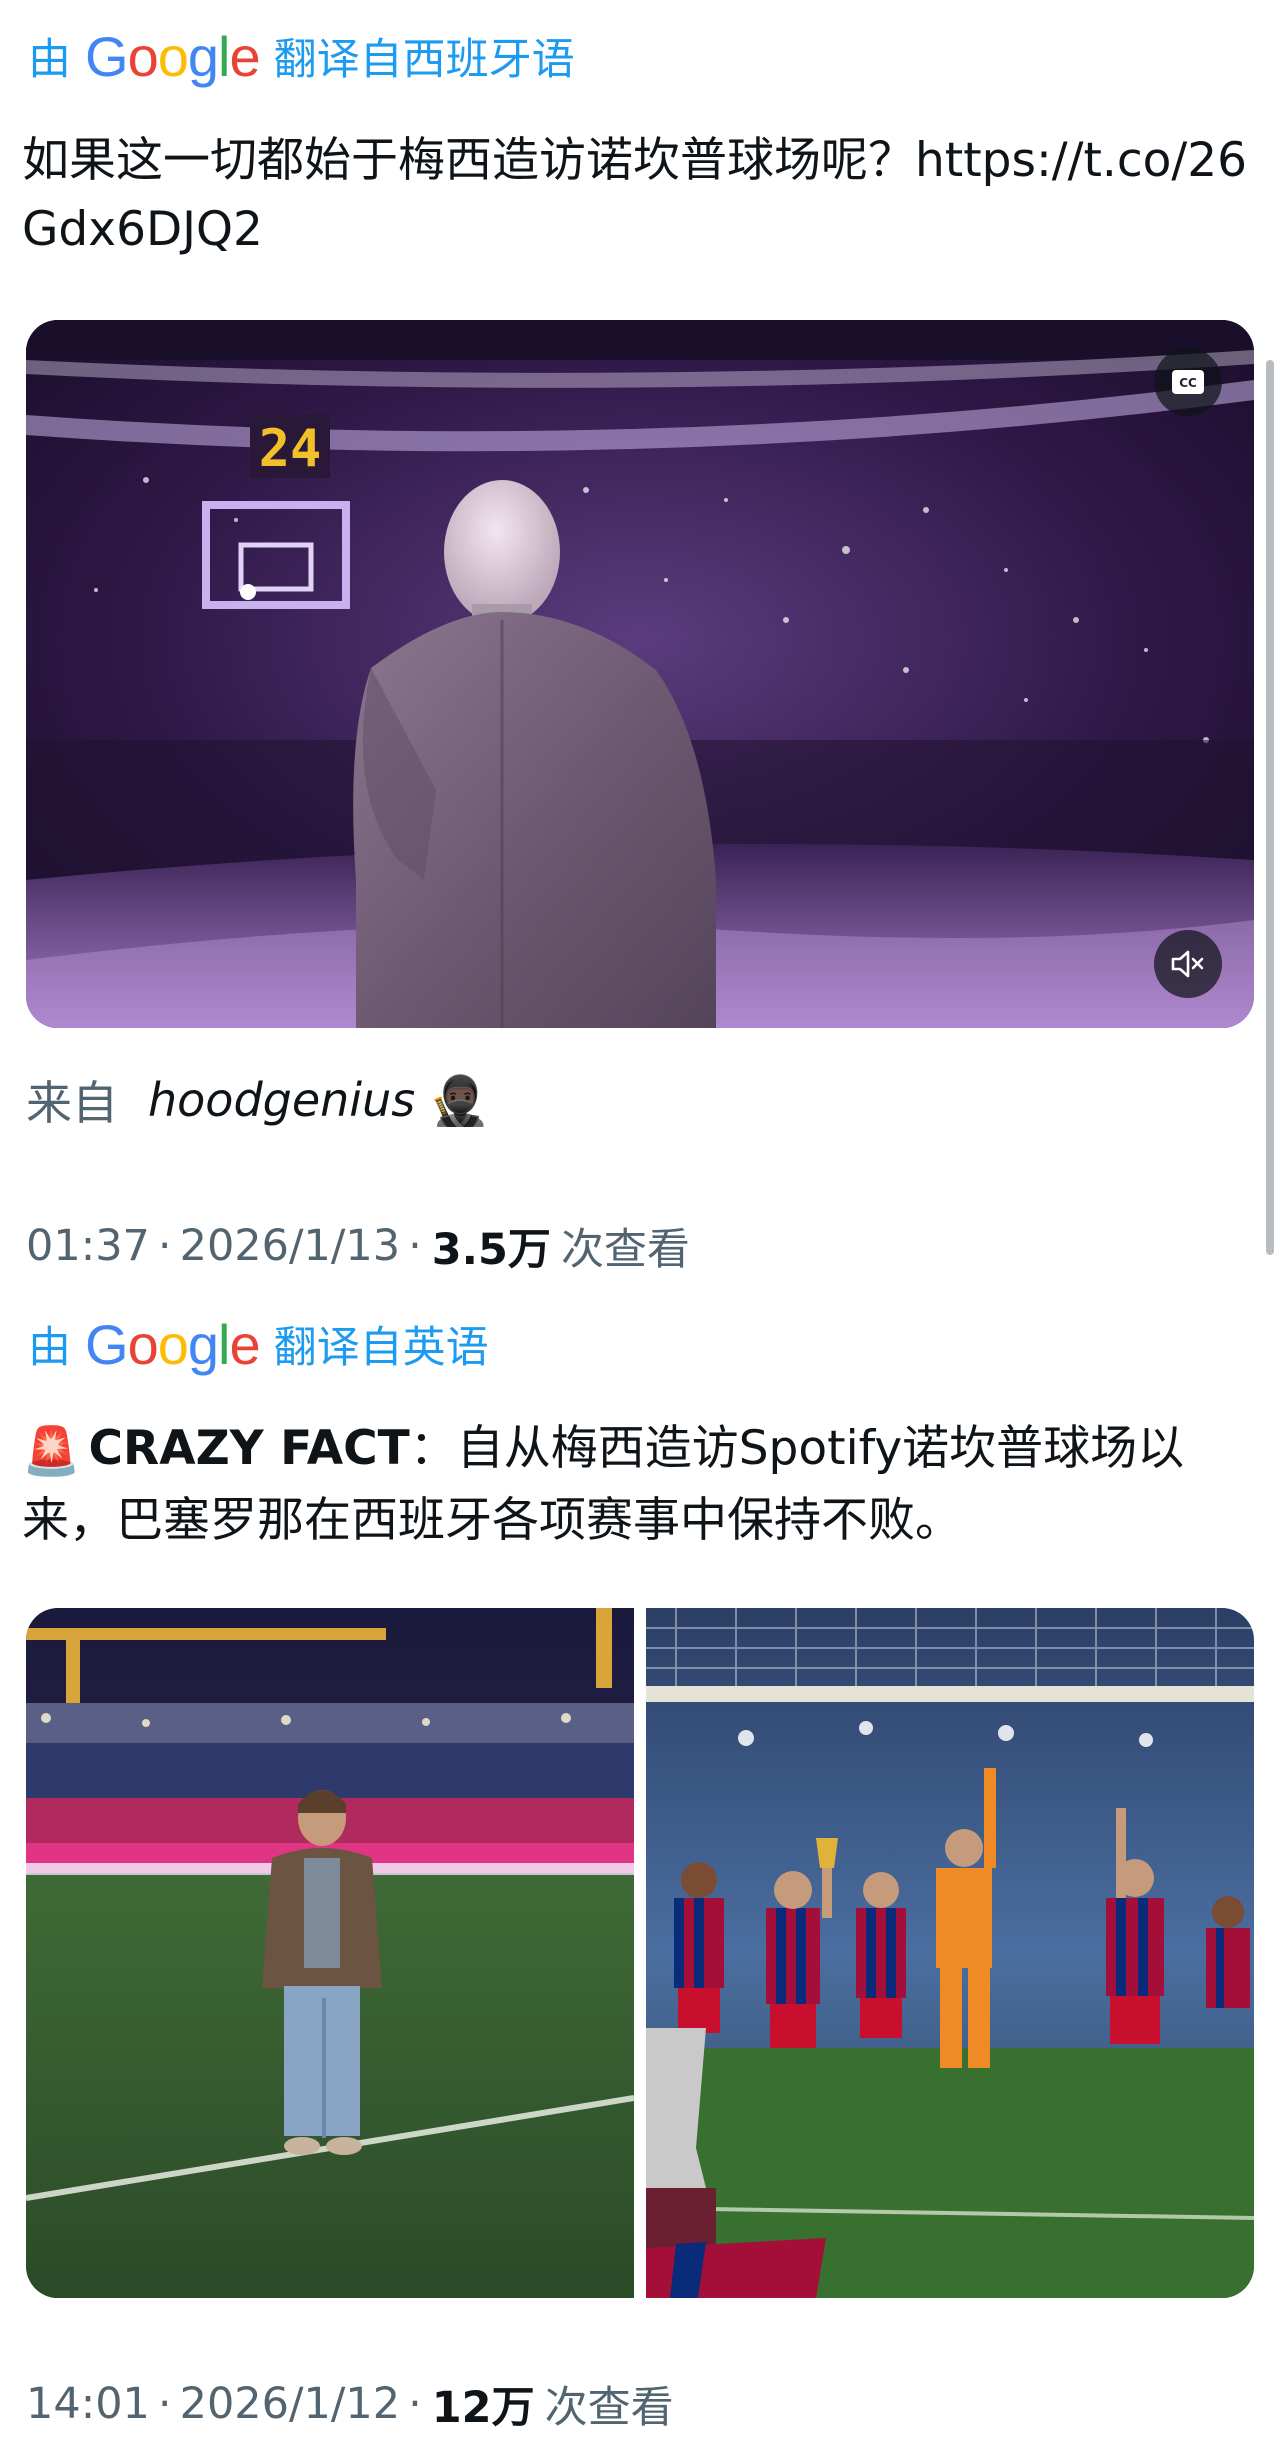 The image size is (1280, 2448). Describe the element at coordinates (72, 1103) in the screenshot. I see `source-prefix: 来自` at that location.